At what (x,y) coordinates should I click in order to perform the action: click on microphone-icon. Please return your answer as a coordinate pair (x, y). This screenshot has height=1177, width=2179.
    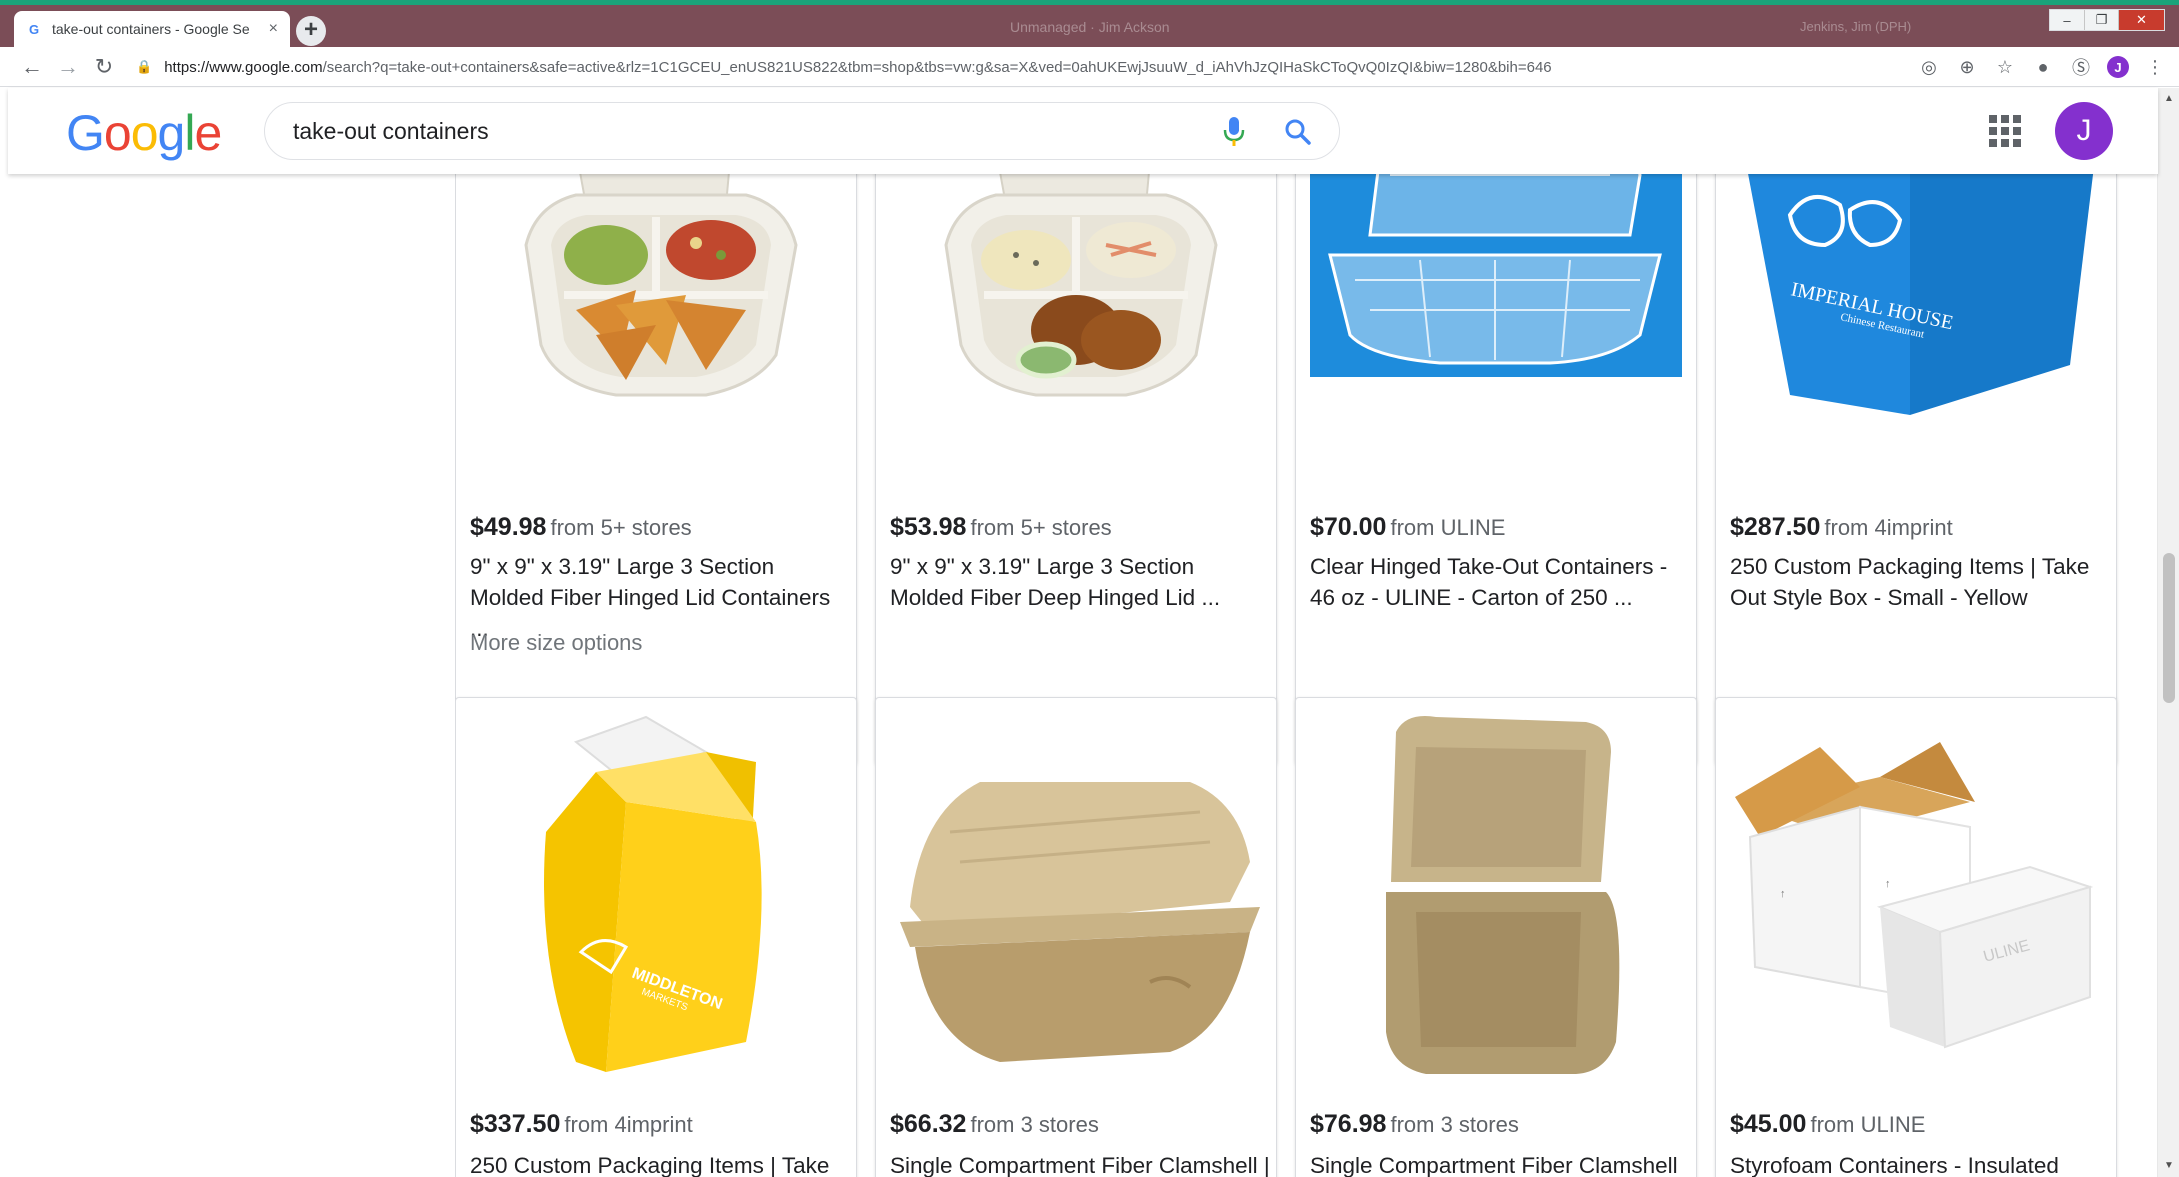
    Looking at the image, I should click on (1234, 132).